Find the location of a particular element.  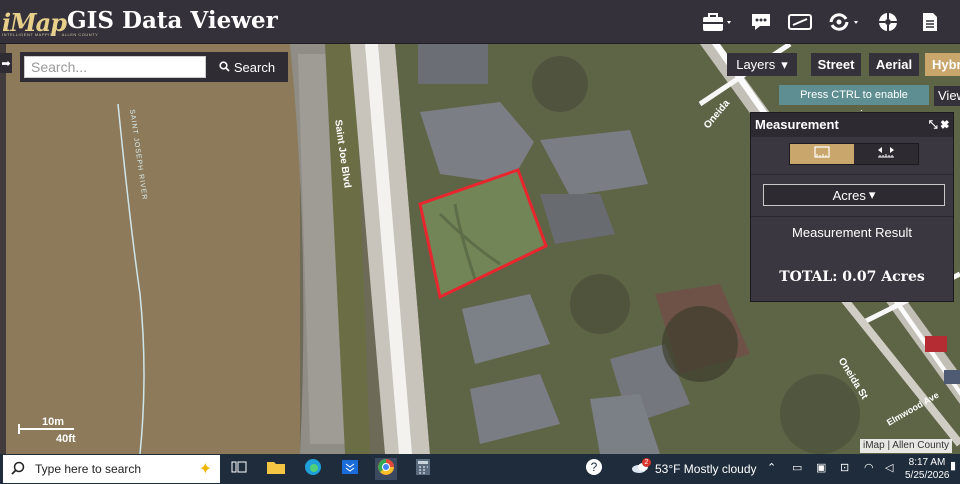

volume-icon: ◁ is located at coordinates (889, 467).